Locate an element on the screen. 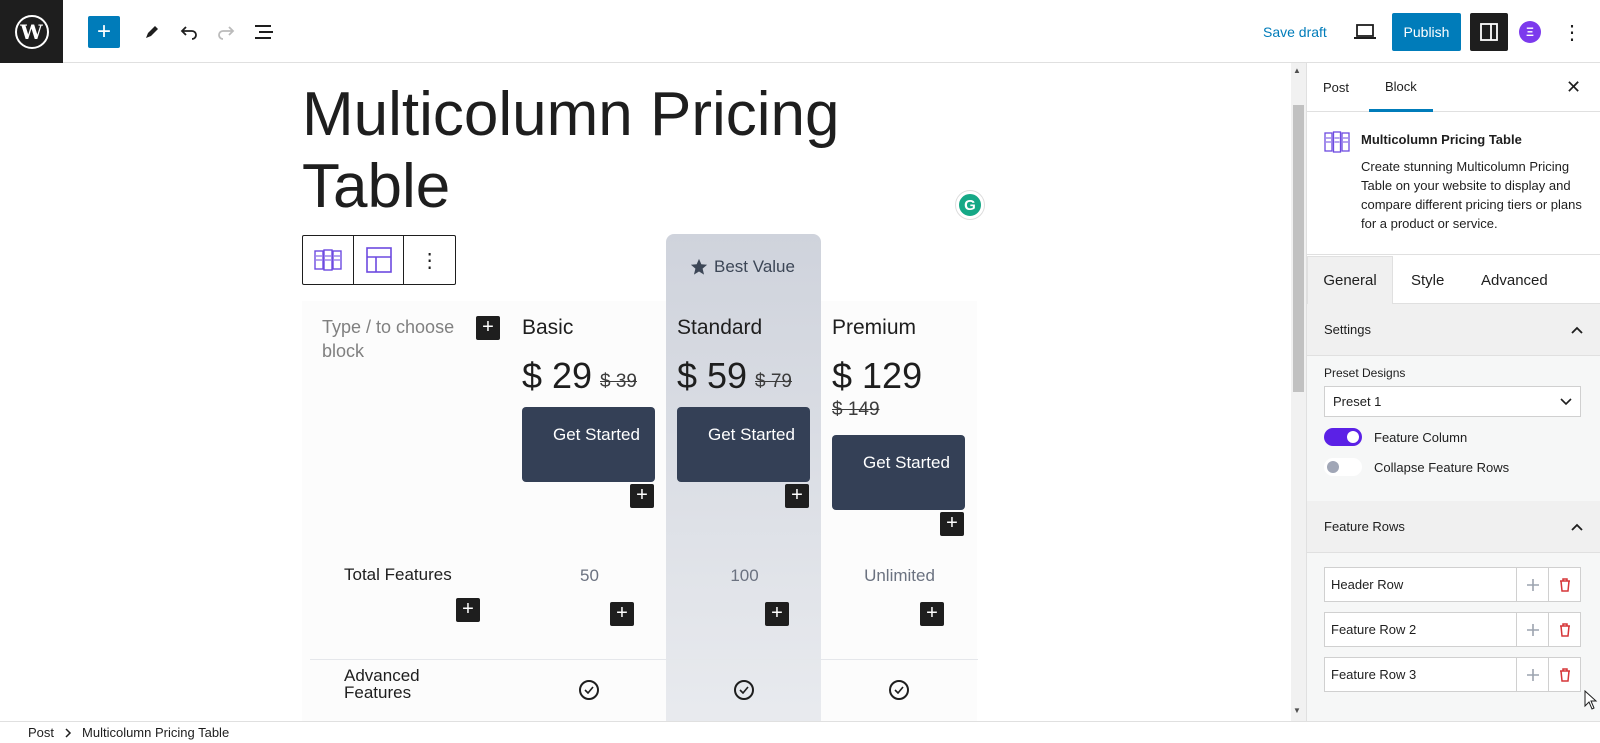 This screenshot has width=1600, height=743. post-title: Multicolumn Pricing Table is located at coordinates (602, 151).